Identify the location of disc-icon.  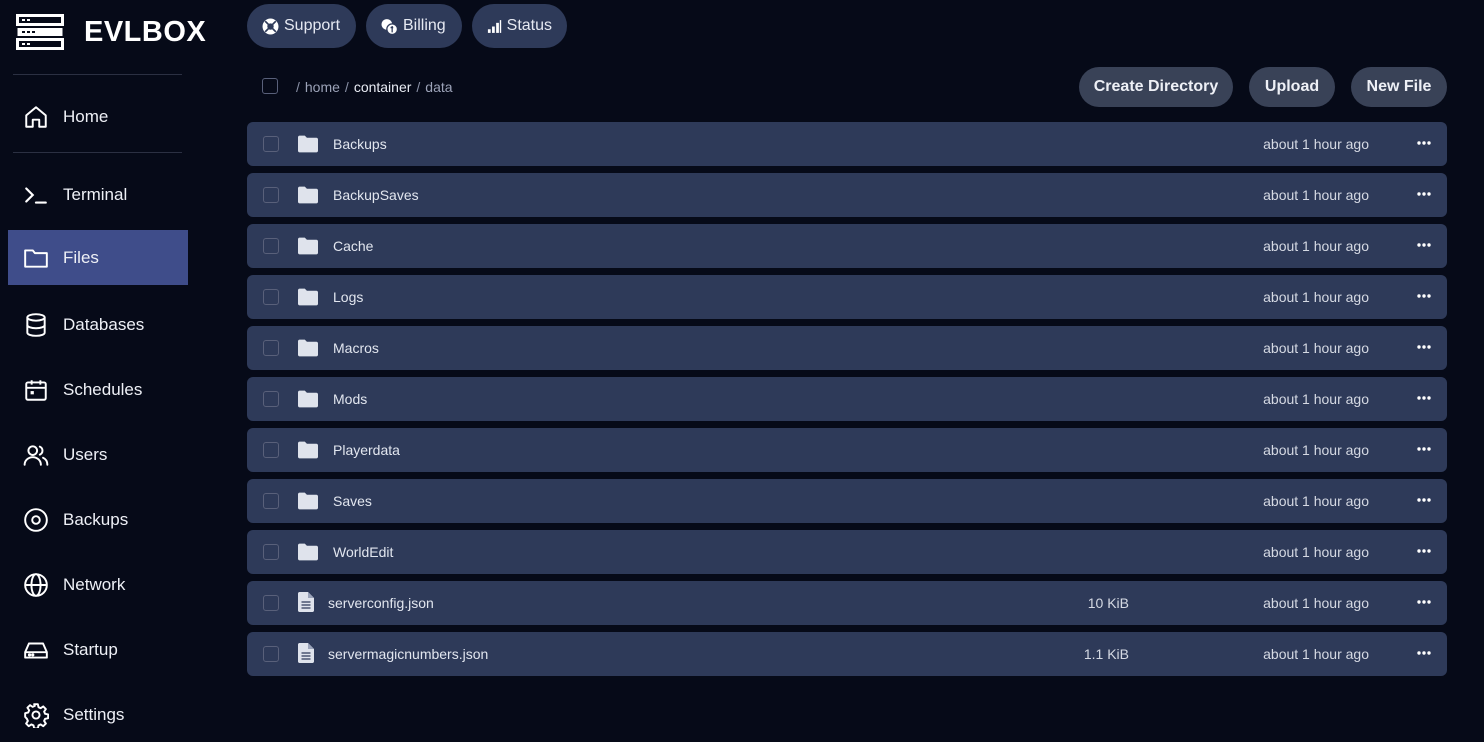
(36, 519).